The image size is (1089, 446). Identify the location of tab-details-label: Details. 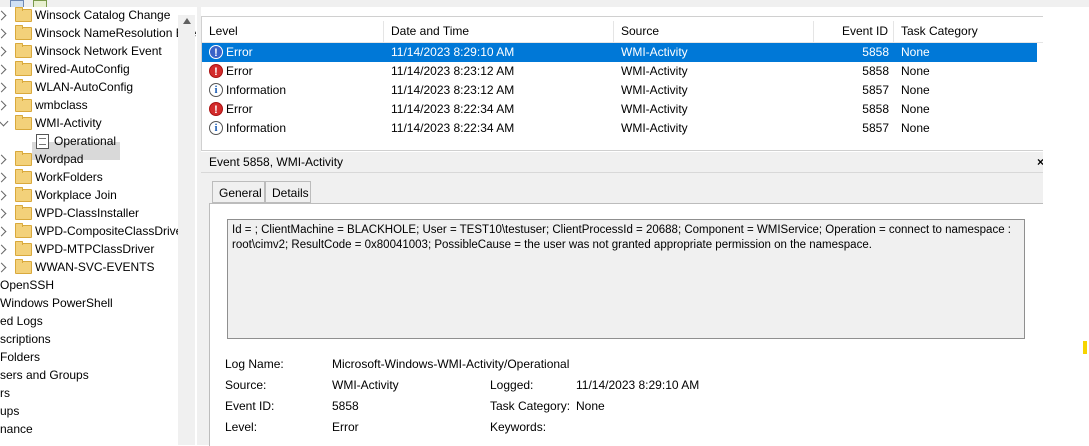
(290, 193).